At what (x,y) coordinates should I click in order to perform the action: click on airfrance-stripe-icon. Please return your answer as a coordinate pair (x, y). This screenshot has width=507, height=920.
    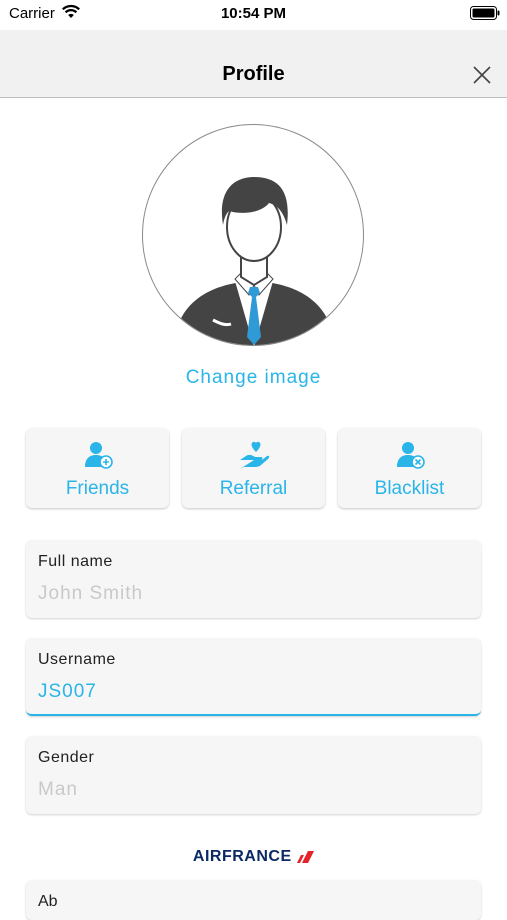
    Looking at the image, I should click on (306, 856).